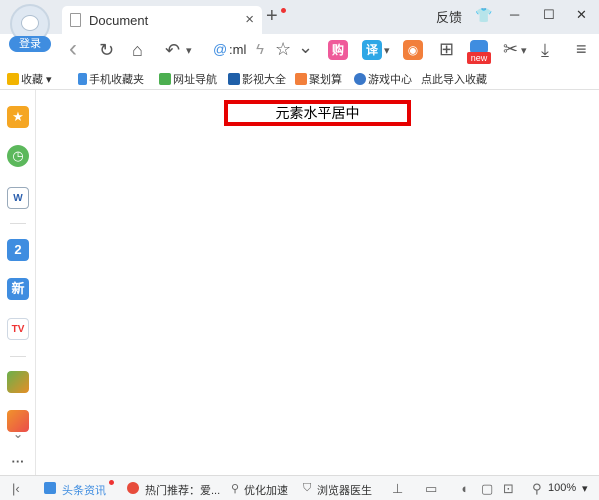 The width and height of the screenshot is (599, 500). What do you see at coordinates (249, 19) in the screenshot?
I see `tab-close-icon: ×` at bounding box center [249, 19].